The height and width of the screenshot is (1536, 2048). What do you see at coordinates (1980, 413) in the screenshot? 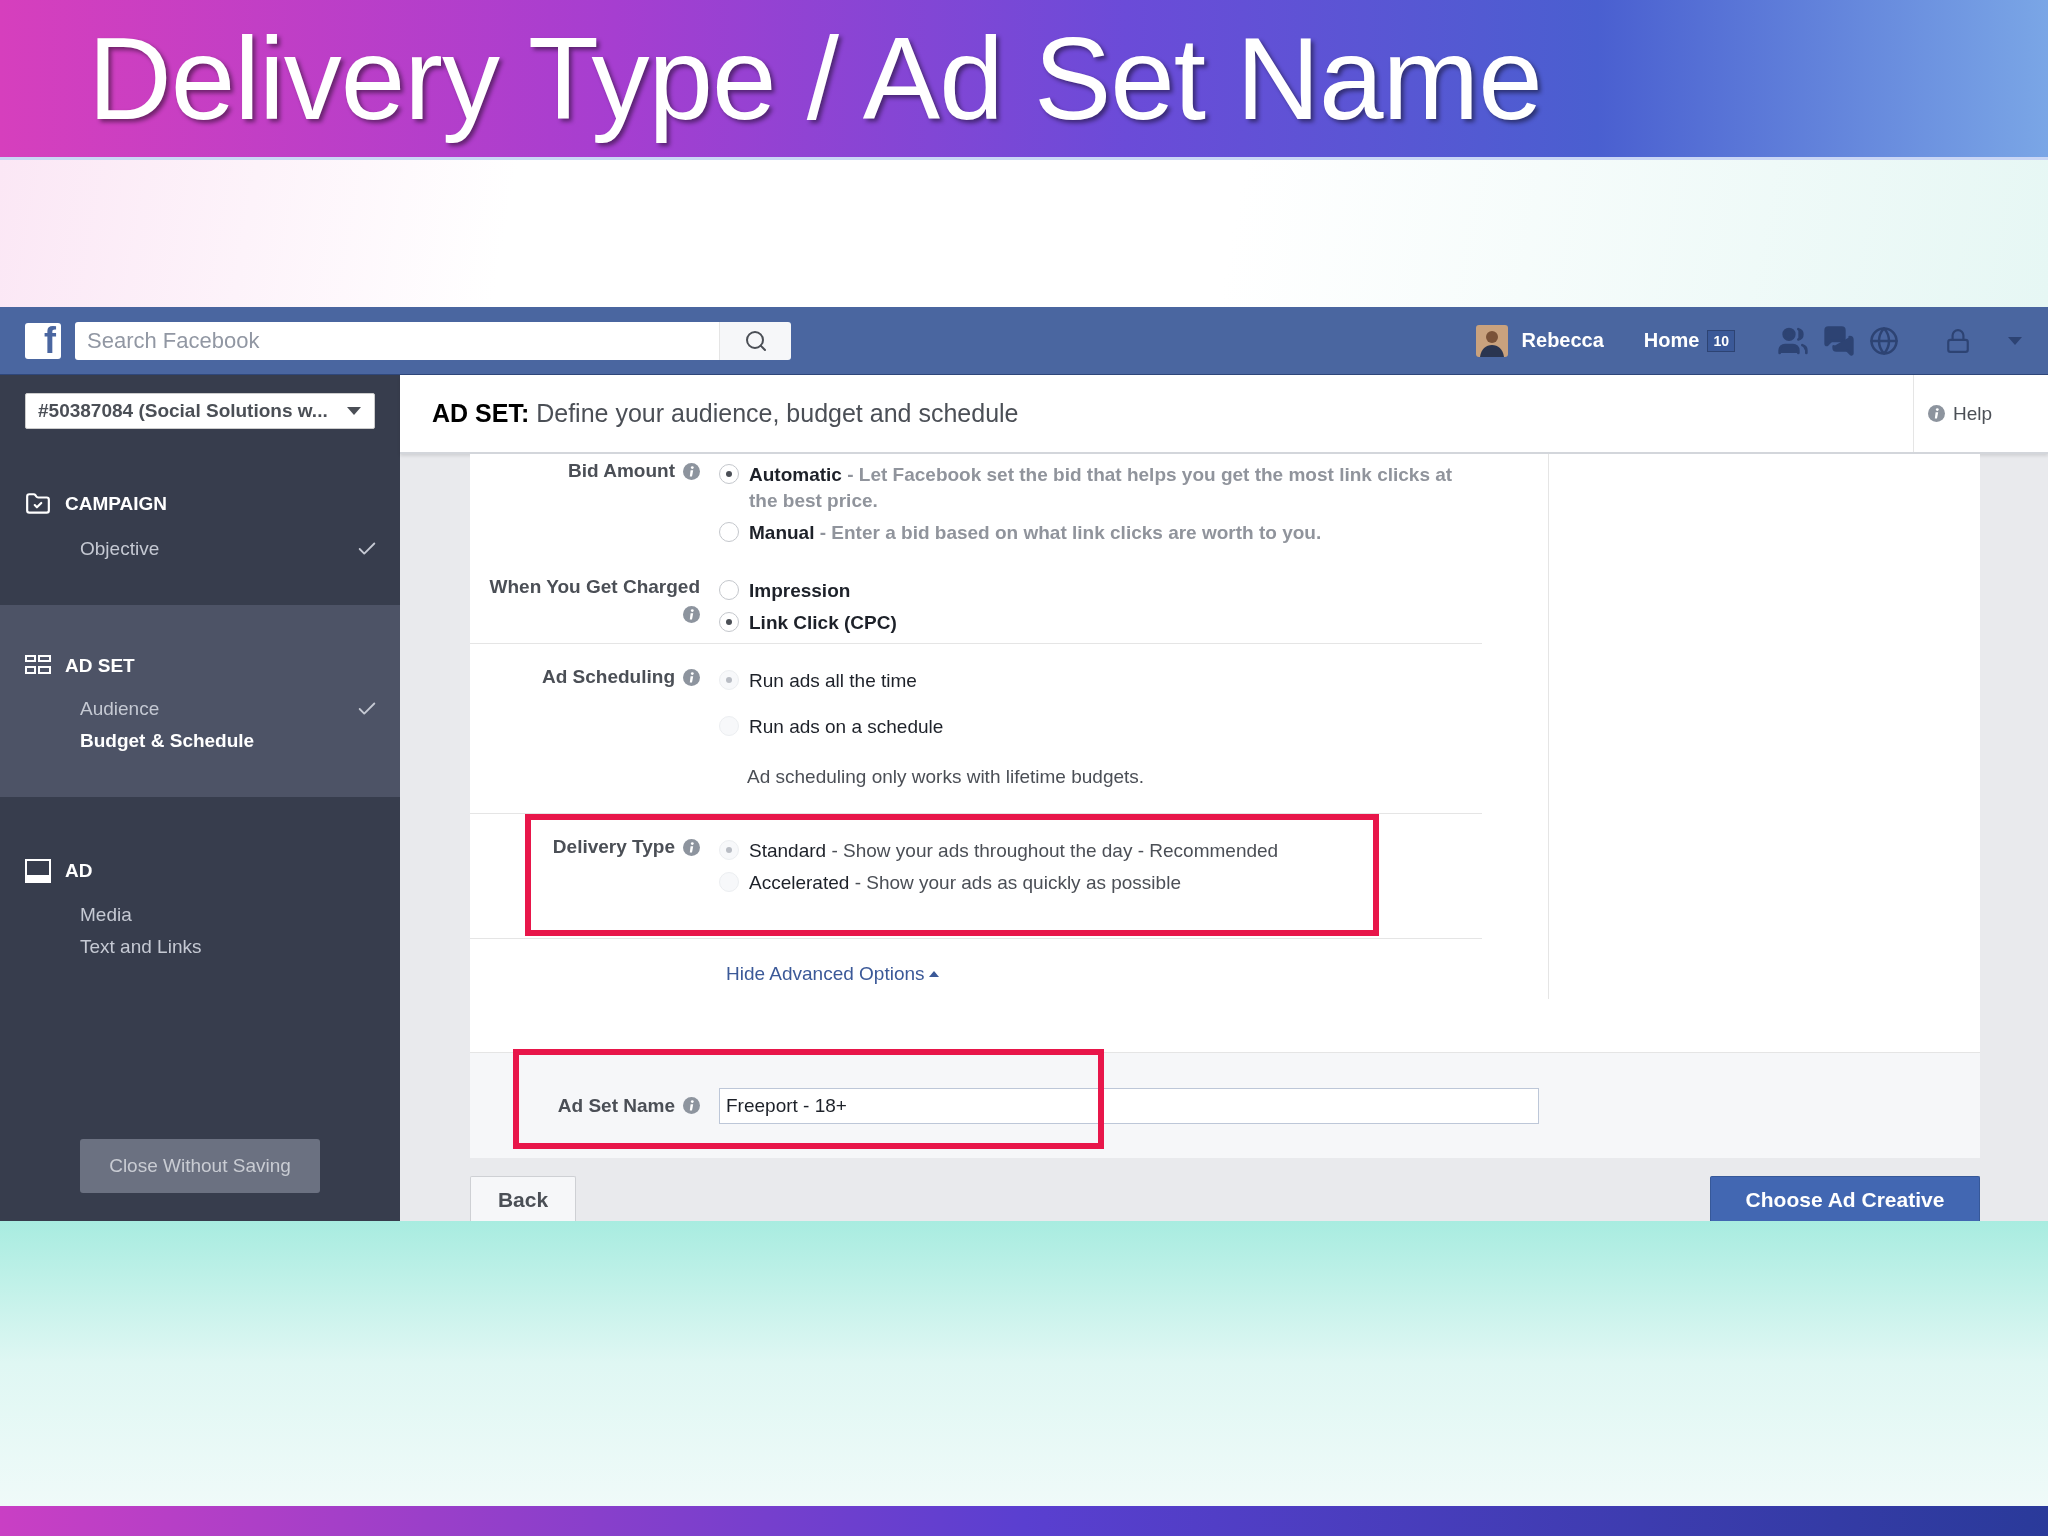
I see `help-link: Help` at bounding box center [1980, 413].